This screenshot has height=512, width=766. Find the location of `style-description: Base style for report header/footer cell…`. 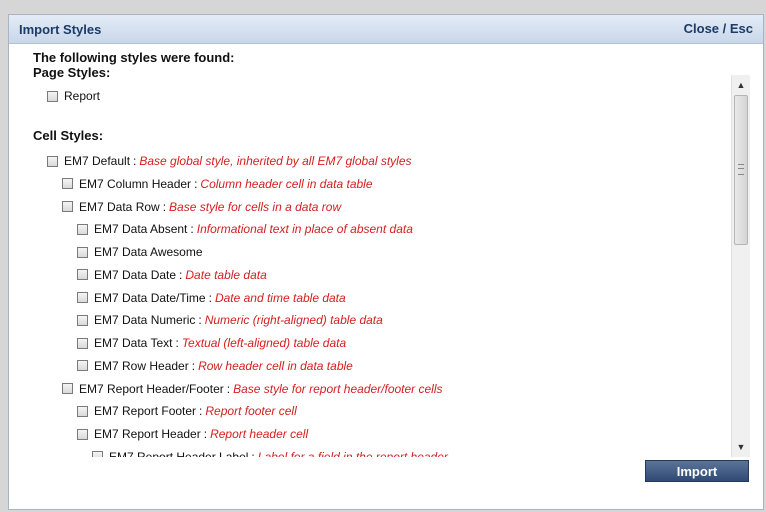

style-description: Base style for report header/footer cell… is located at coordinates (338, 388).